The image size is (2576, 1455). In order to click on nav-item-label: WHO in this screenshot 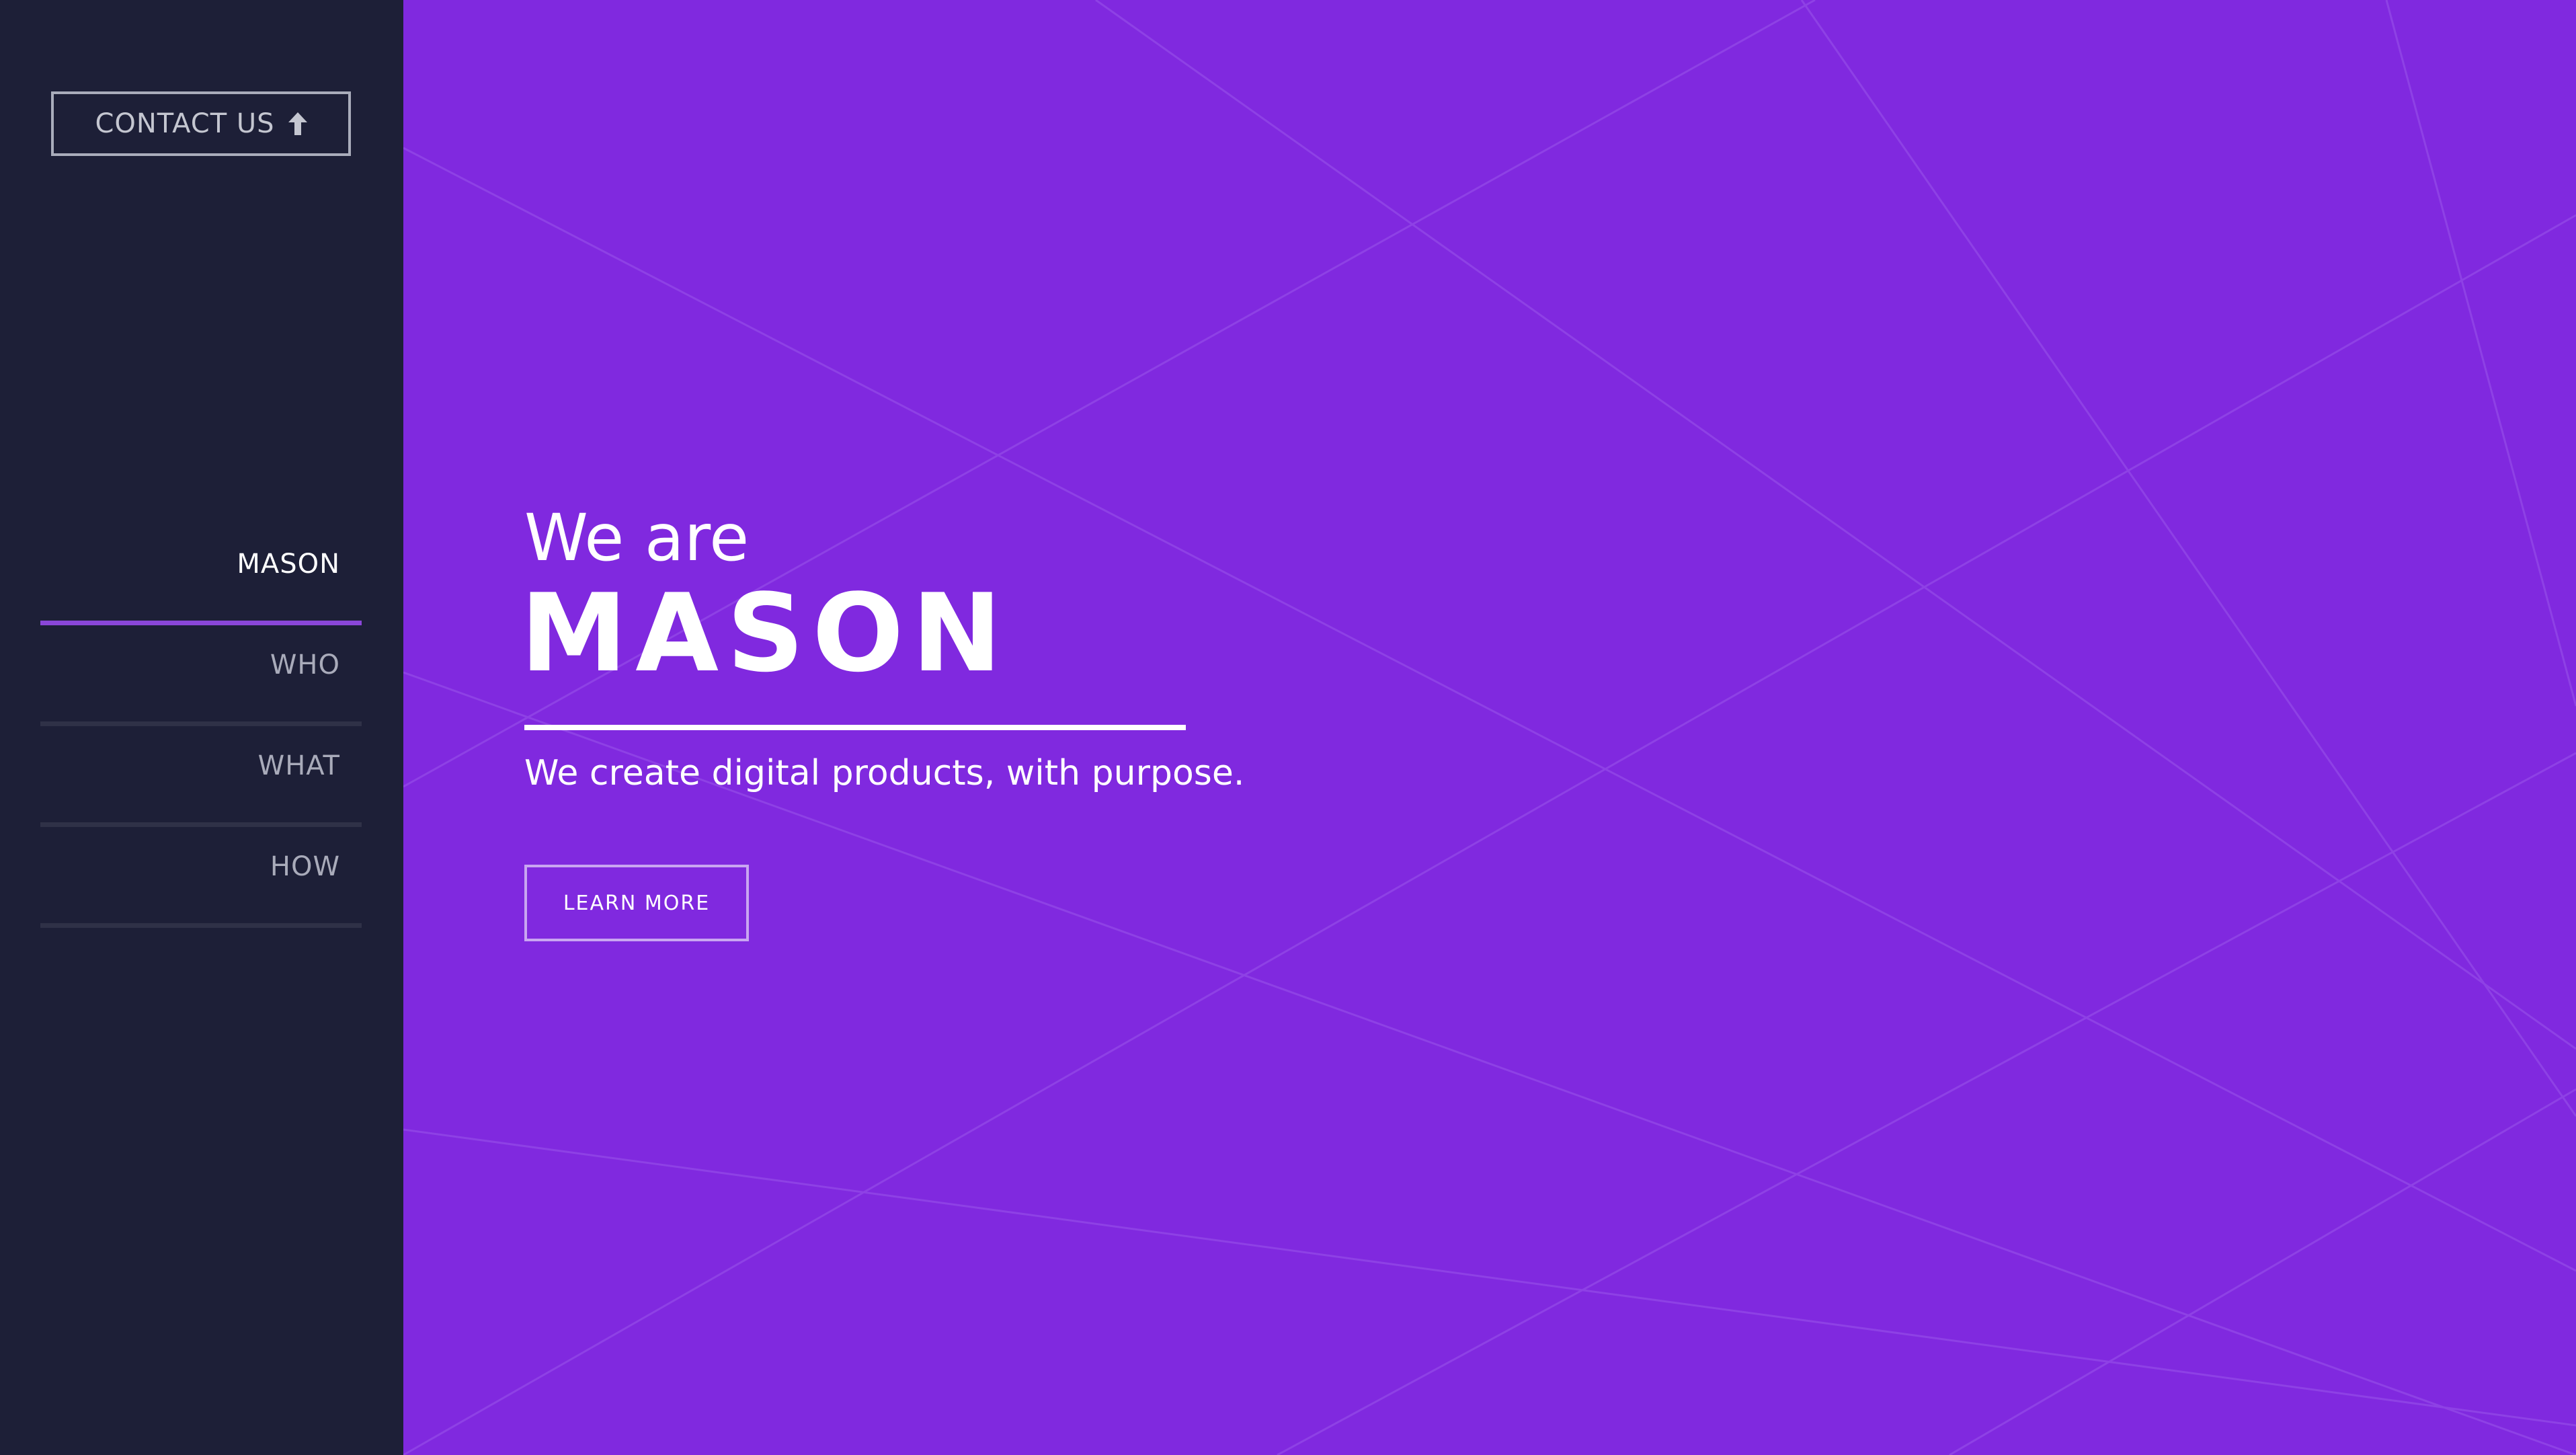, I will do `click(305, 665)`.